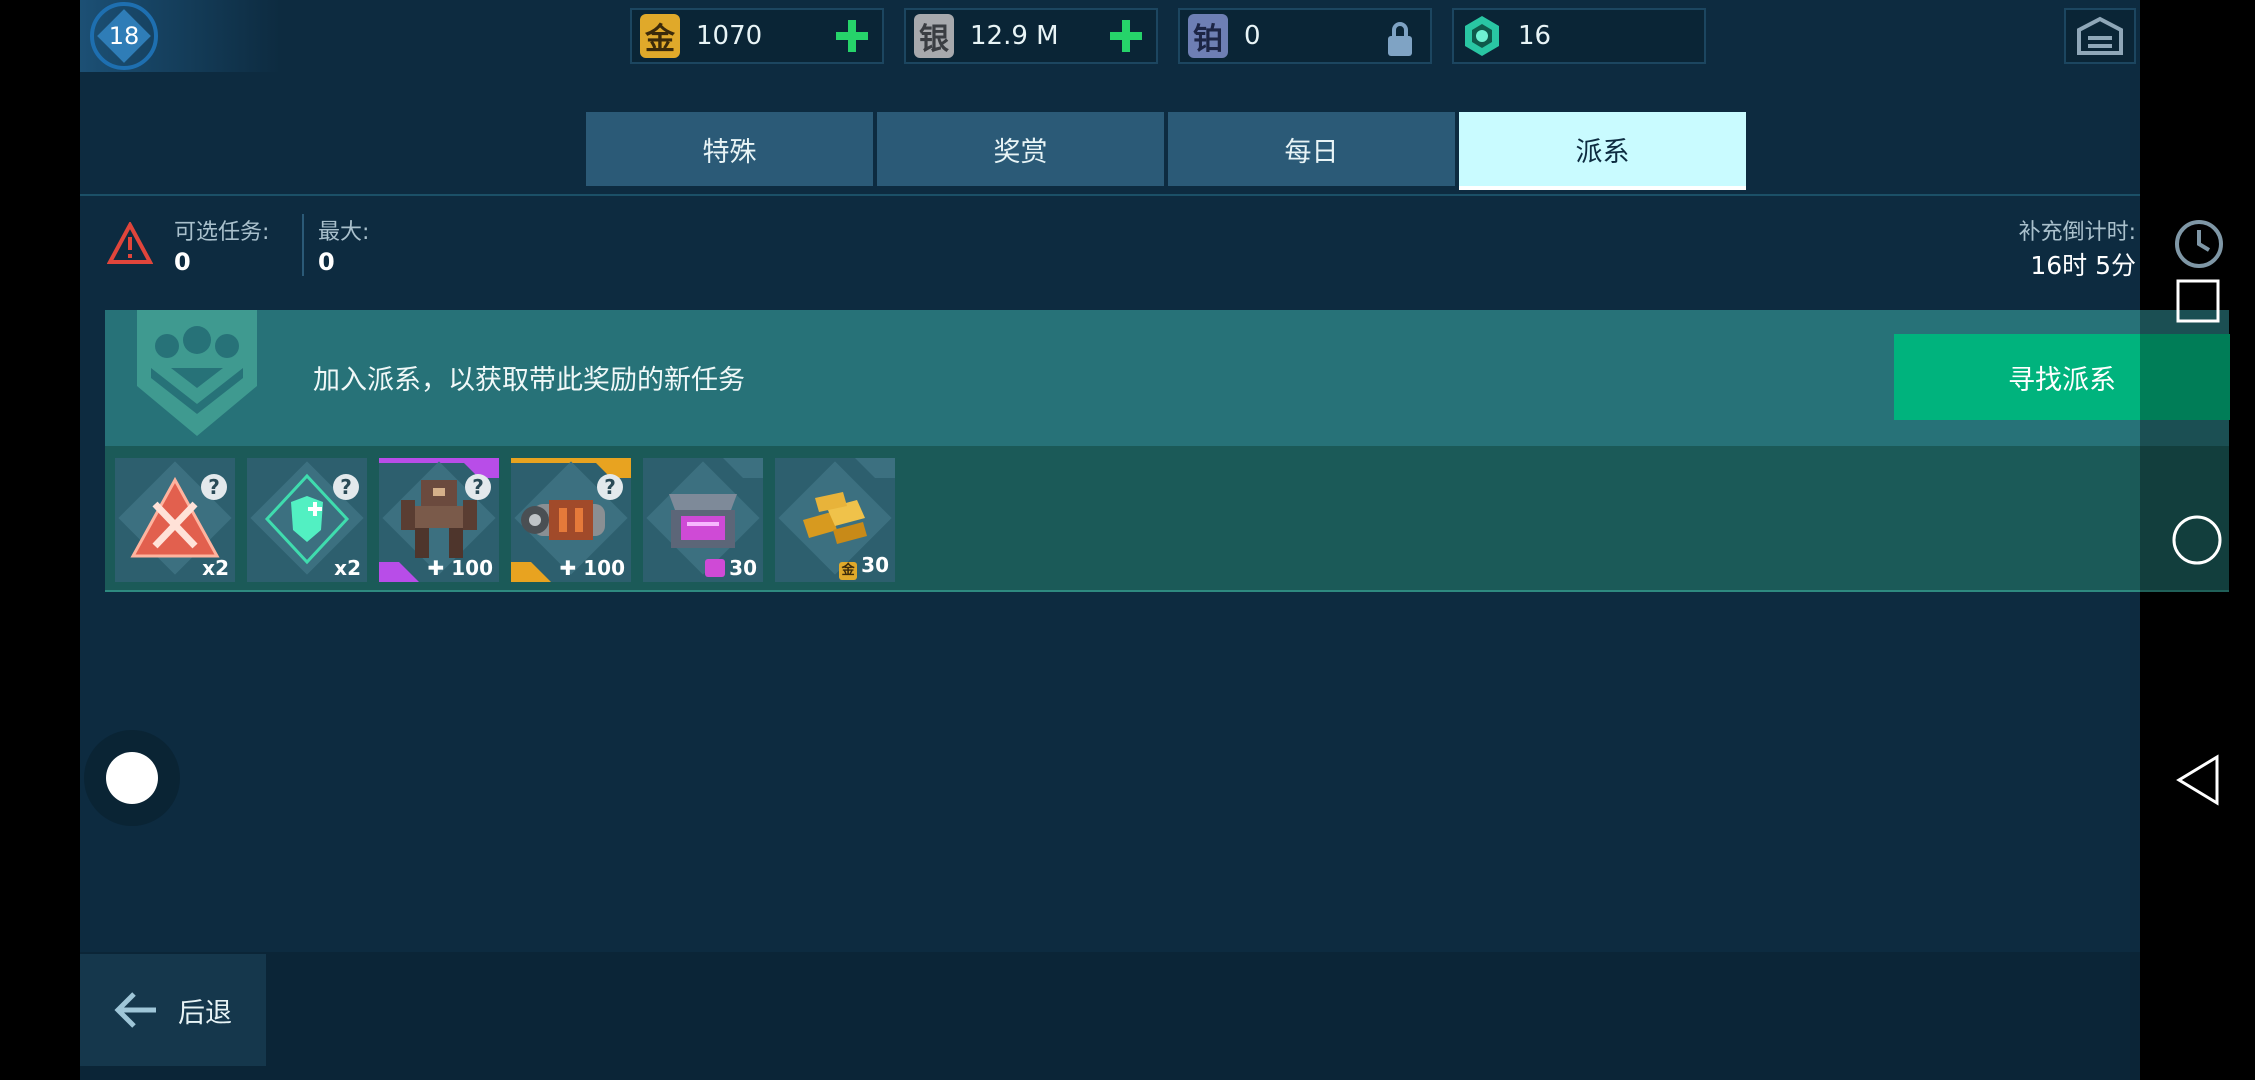  Describe the element at coordinates (1252, 36) in the screenshot. I see `platinum-value: 0` at that location.